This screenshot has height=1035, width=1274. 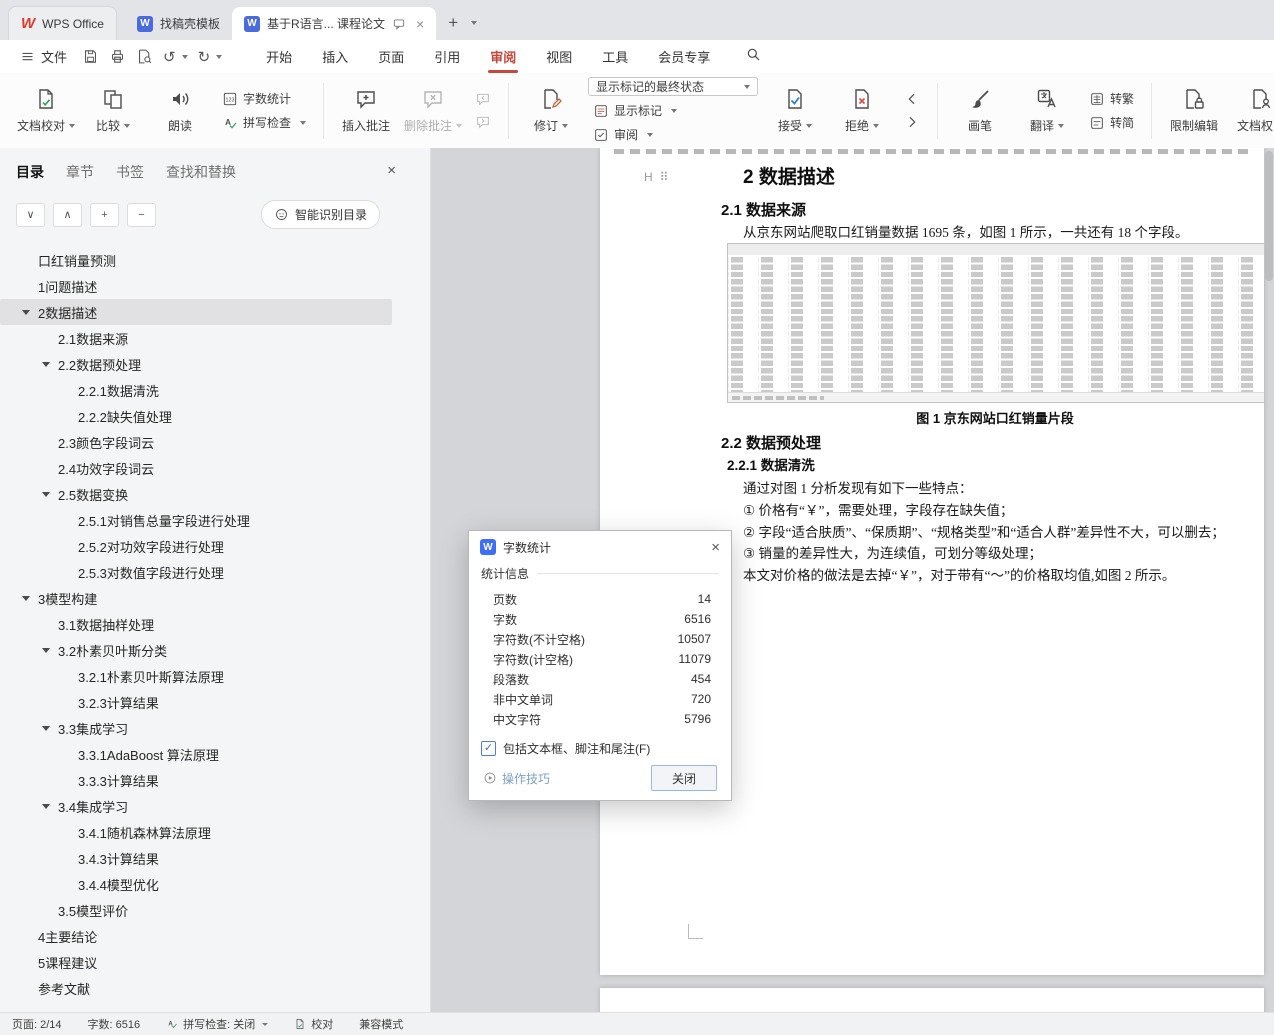 I want to click on spell-check-button: 拼写检查, so click(x=264, y=122).